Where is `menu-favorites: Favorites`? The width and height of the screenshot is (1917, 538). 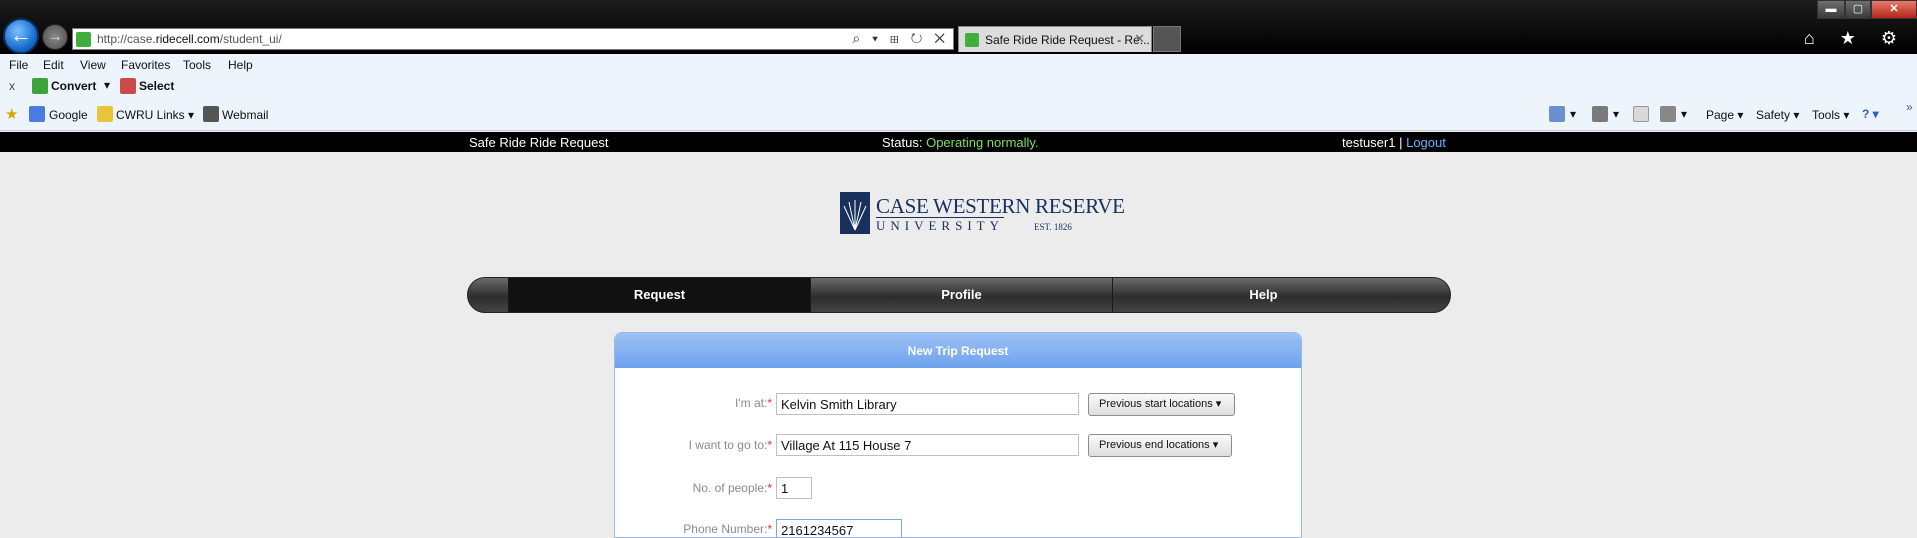
menu-favorites: Favorites is located at coordinates (145, 65).